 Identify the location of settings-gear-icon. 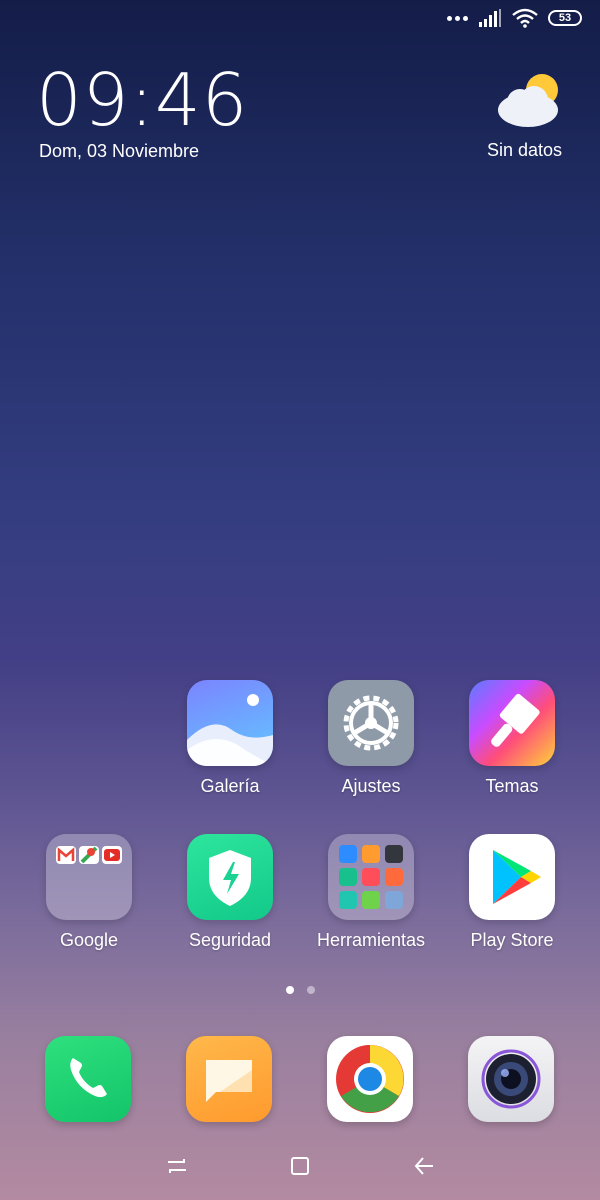
(371, 723).